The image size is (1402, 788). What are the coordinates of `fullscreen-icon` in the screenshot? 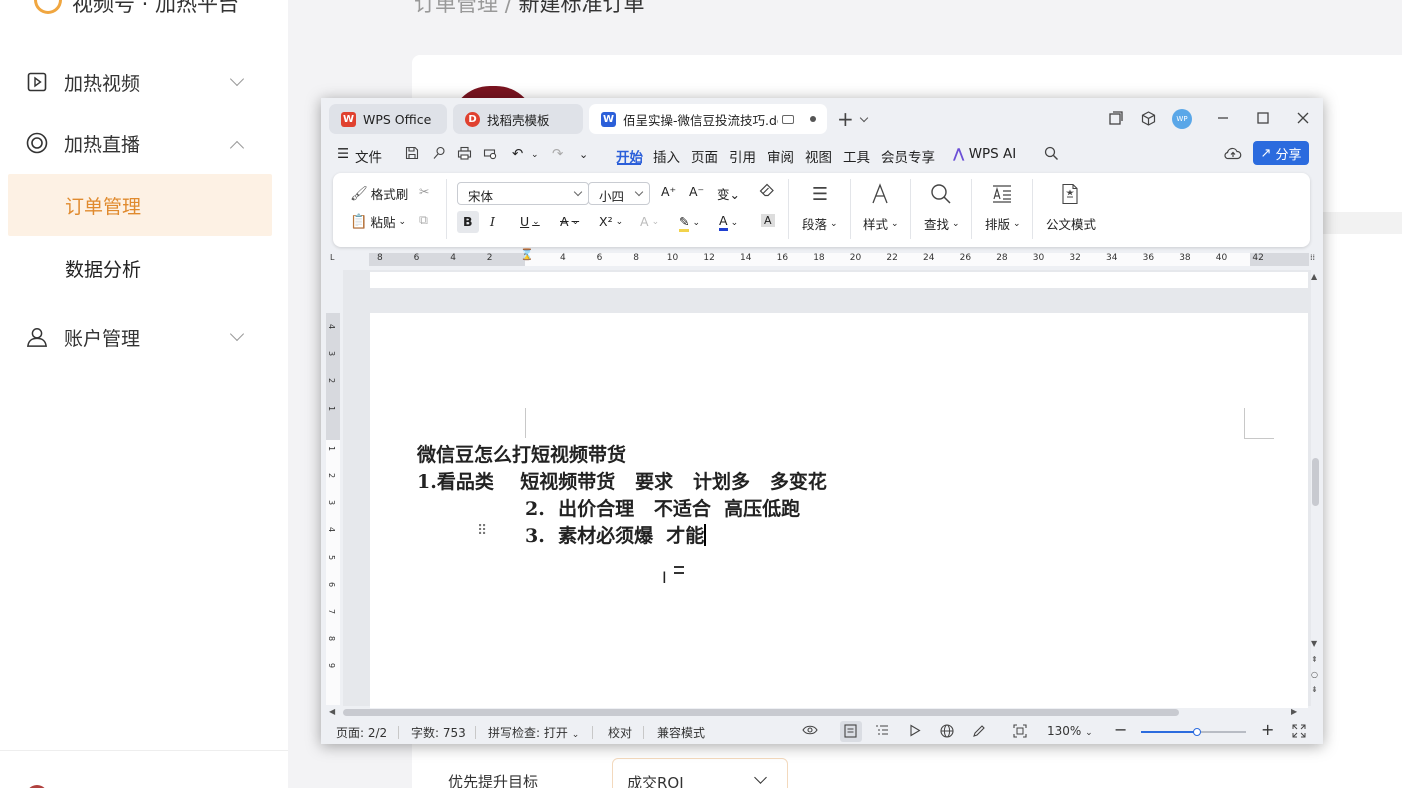 It's located at (1299, 732).